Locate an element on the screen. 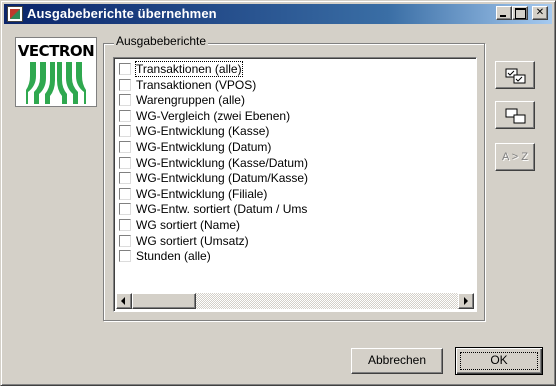 Image resolution: width=556 pixels, height=386 pixels. list-item-label: WG-Entw. sortiert (Datum / Ums is located at coordinates (222, 209).